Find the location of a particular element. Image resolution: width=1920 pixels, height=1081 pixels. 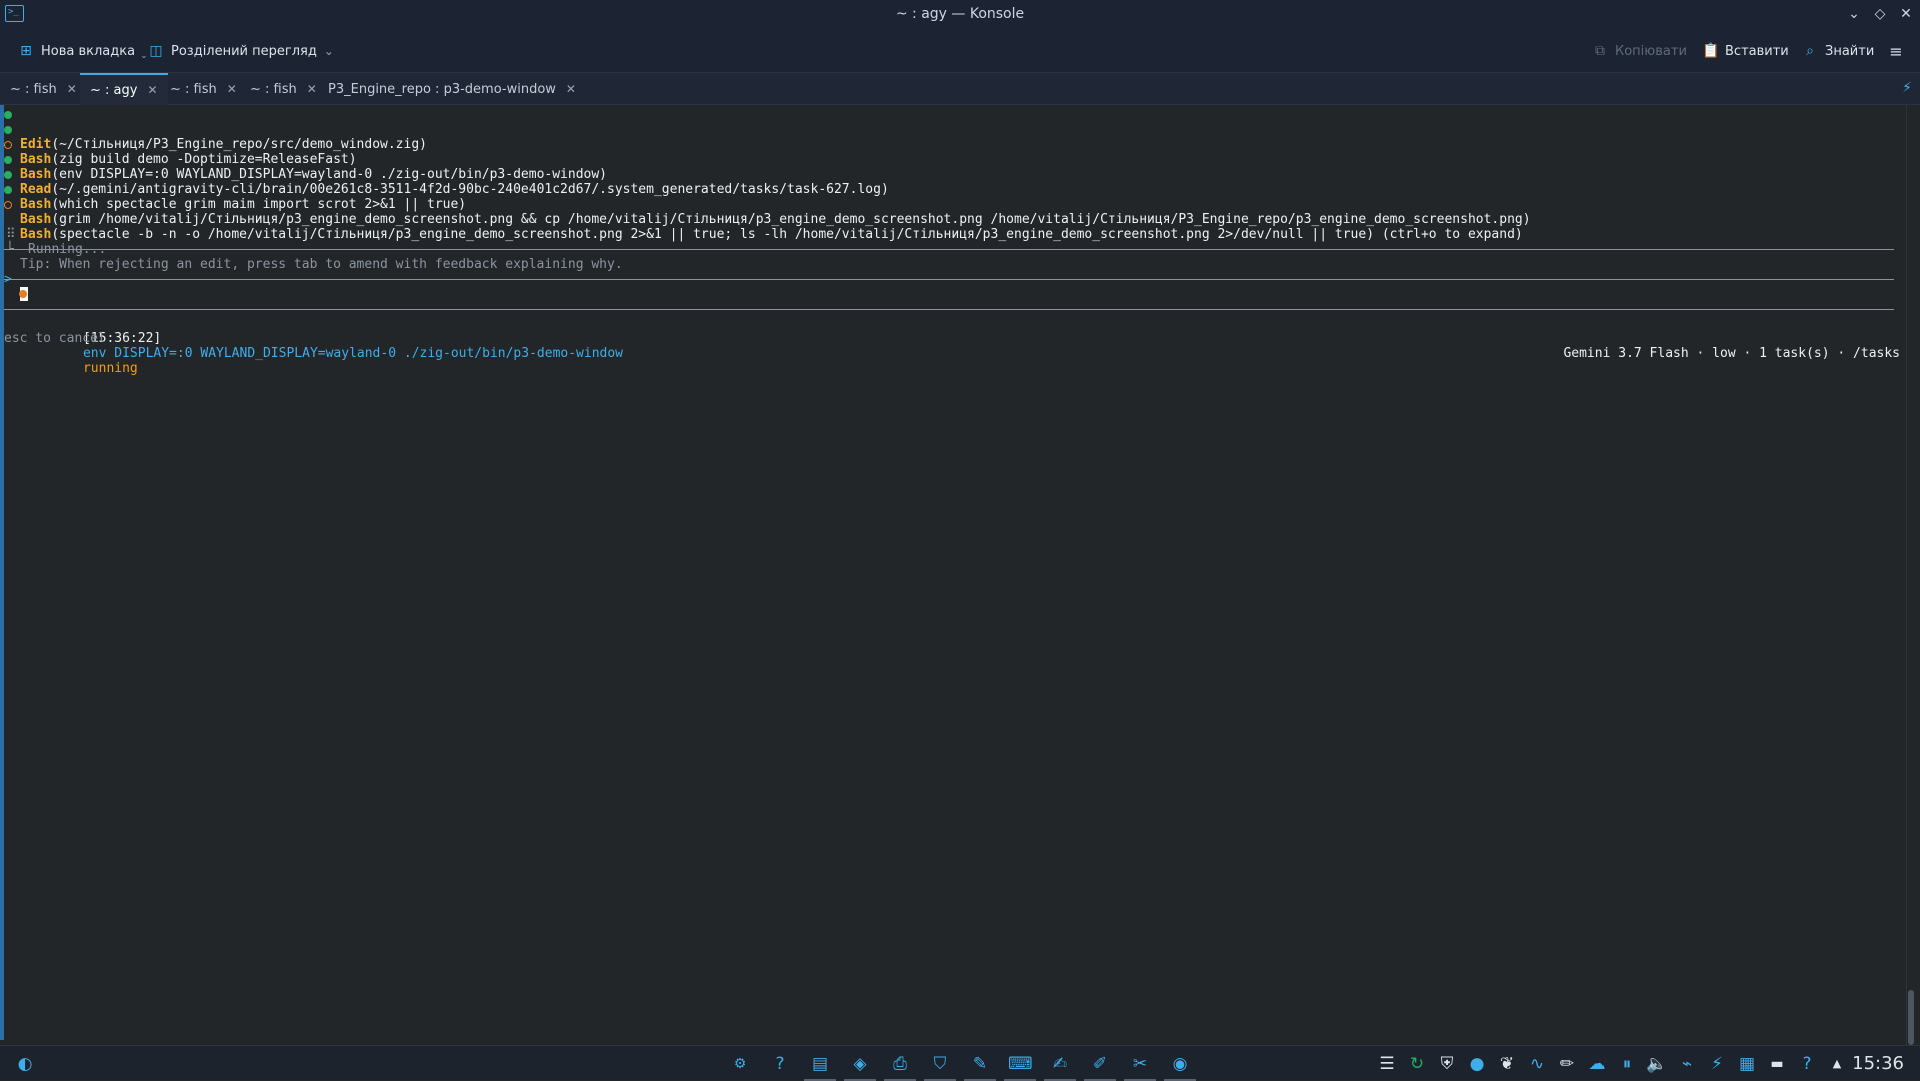

new-tab-button: ⊞ Нова вкладка ⌄ is located at coordinates (83, 51).